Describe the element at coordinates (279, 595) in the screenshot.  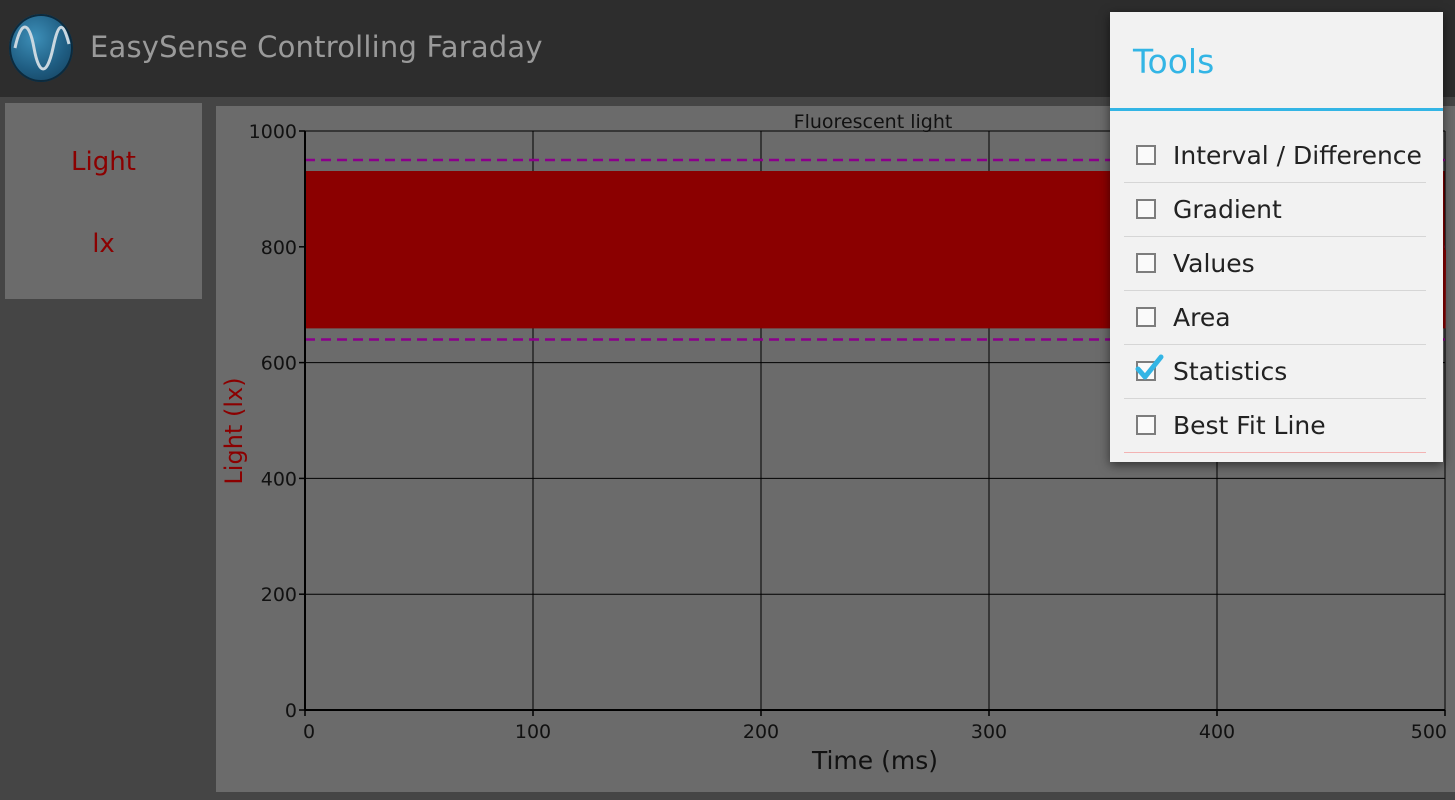
I see `y-tick-label: 200` at that location.